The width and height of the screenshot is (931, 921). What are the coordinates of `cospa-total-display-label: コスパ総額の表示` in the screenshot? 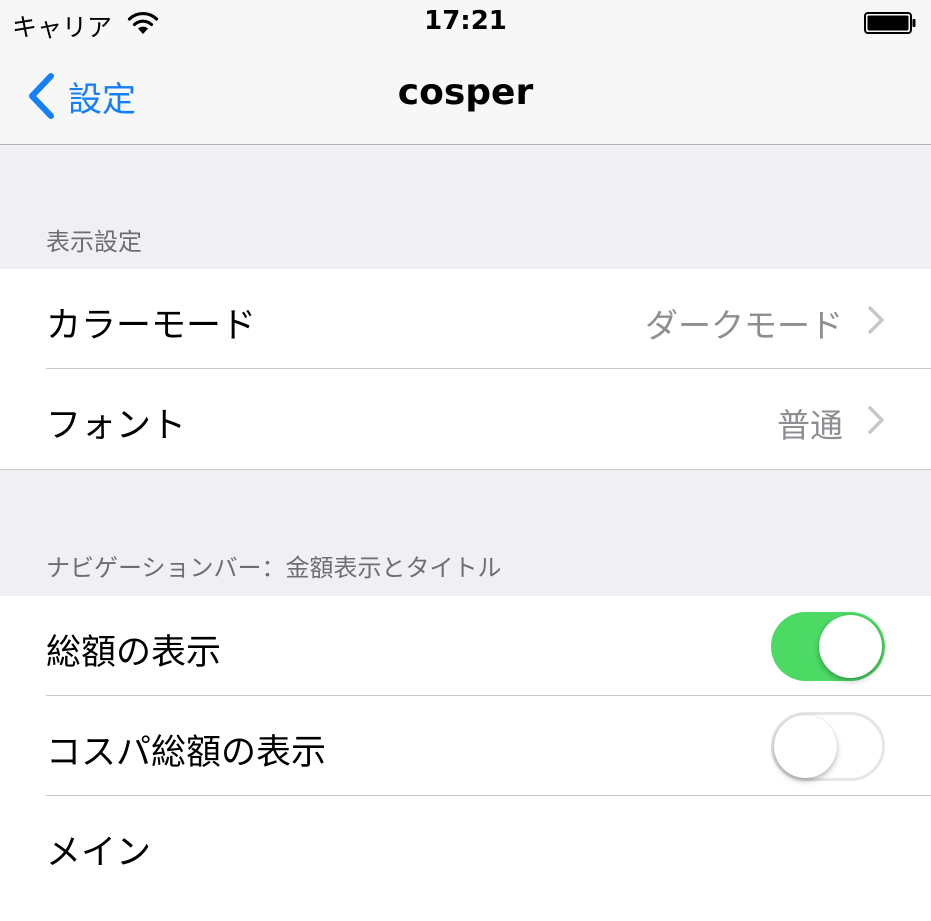 It's located at (186, 753).